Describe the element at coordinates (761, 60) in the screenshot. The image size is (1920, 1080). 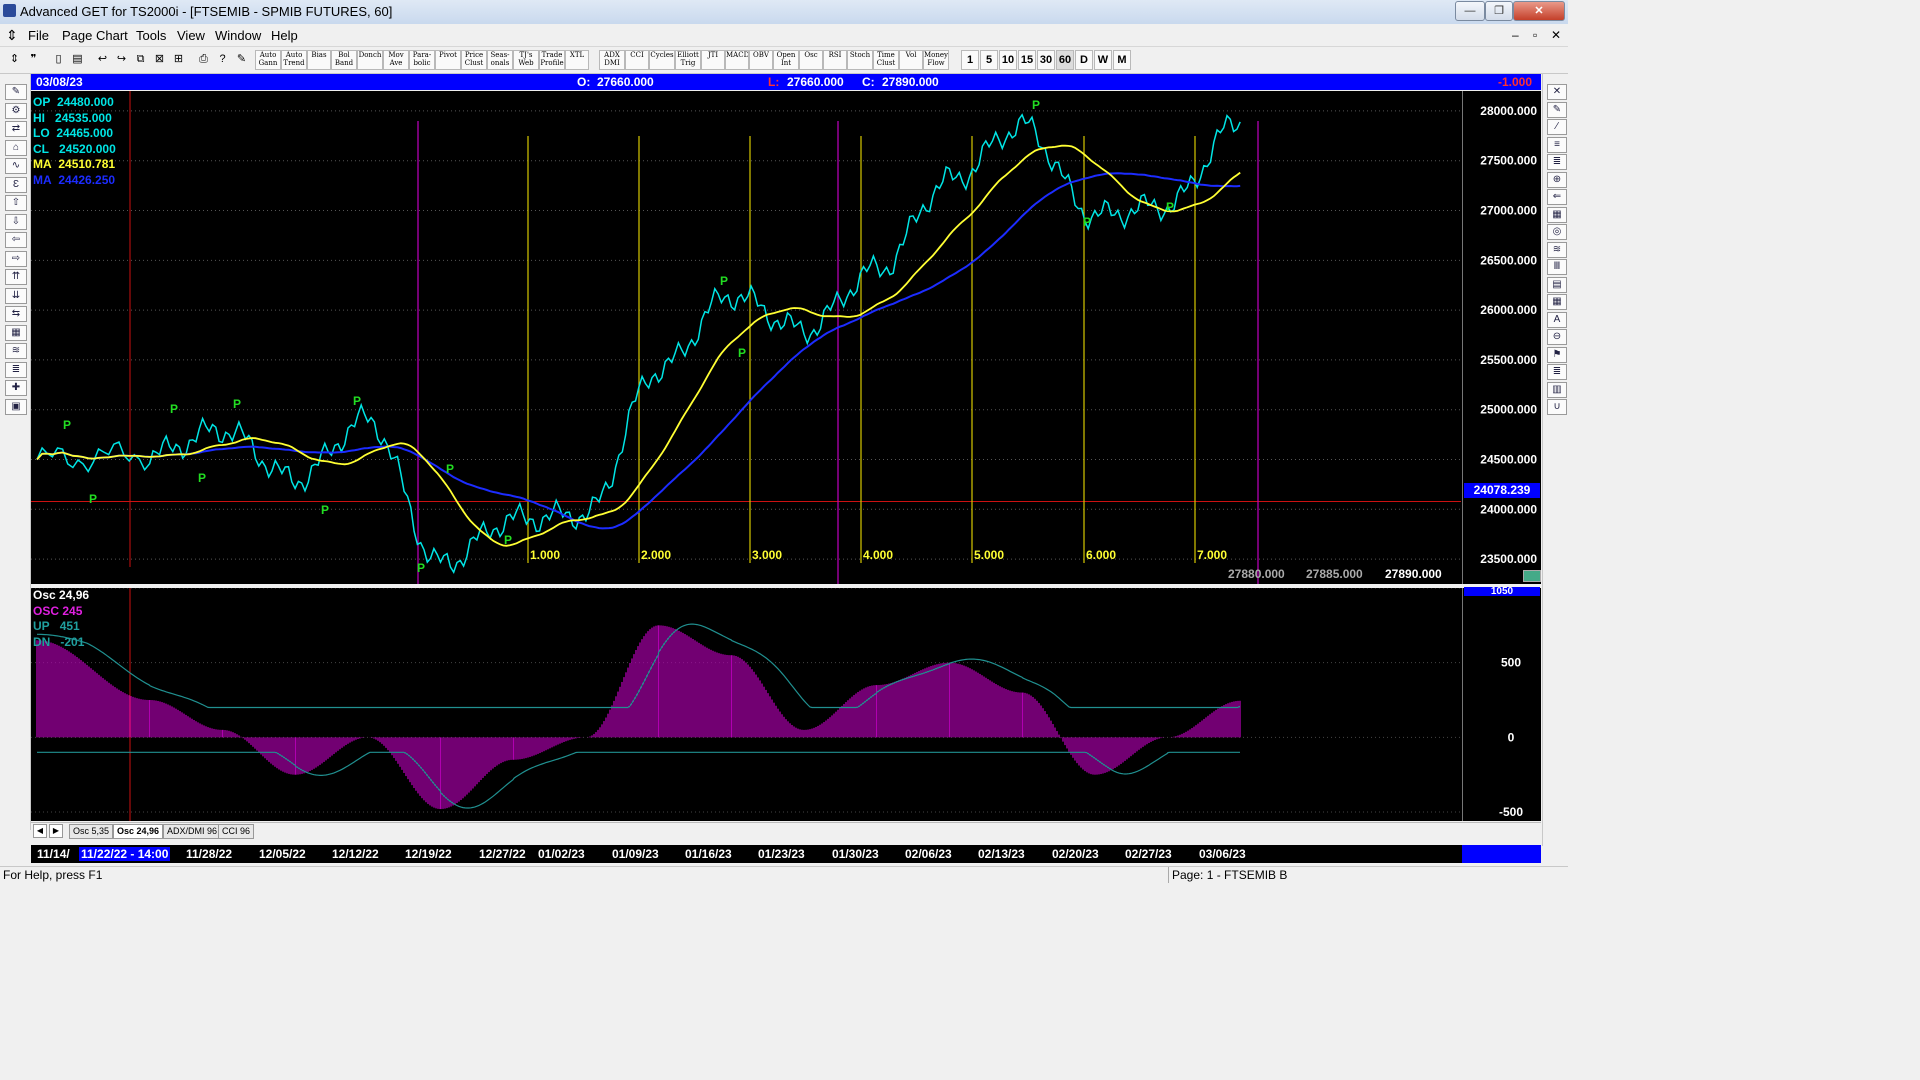
I see `indicator-button-obv: OBV` at that location.